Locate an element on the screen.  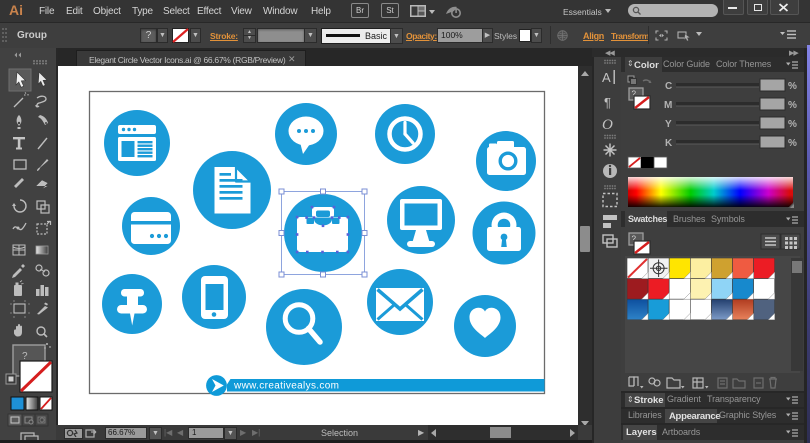
svg-text: K is located at coordinates (669, 143).